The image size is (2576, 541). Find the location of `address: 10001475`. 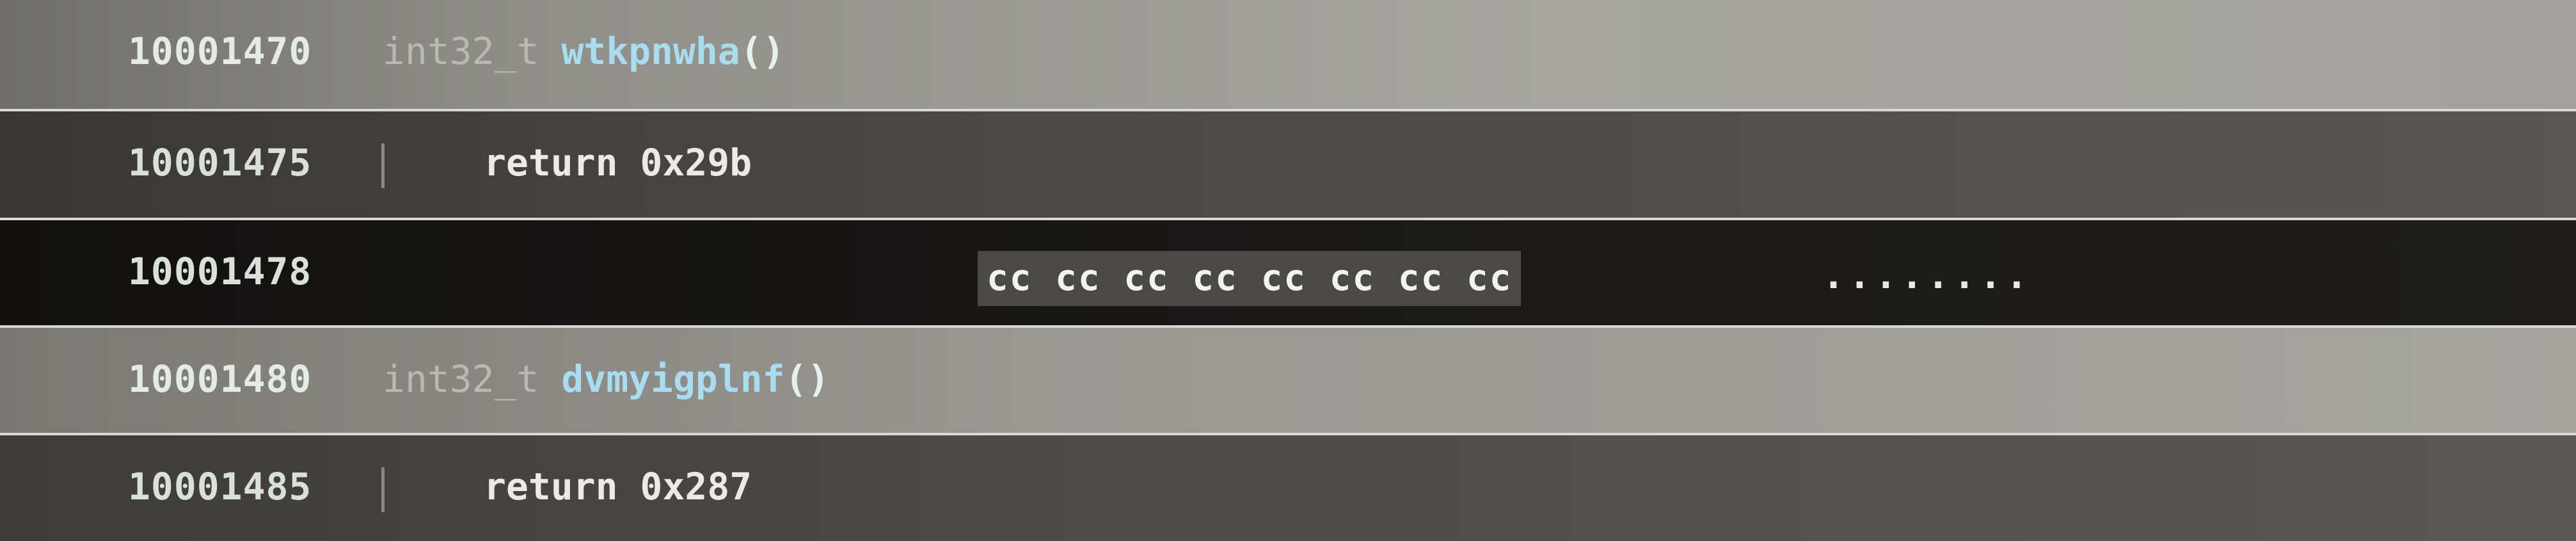

address: 10001475 is located at coordinates (220, 162).